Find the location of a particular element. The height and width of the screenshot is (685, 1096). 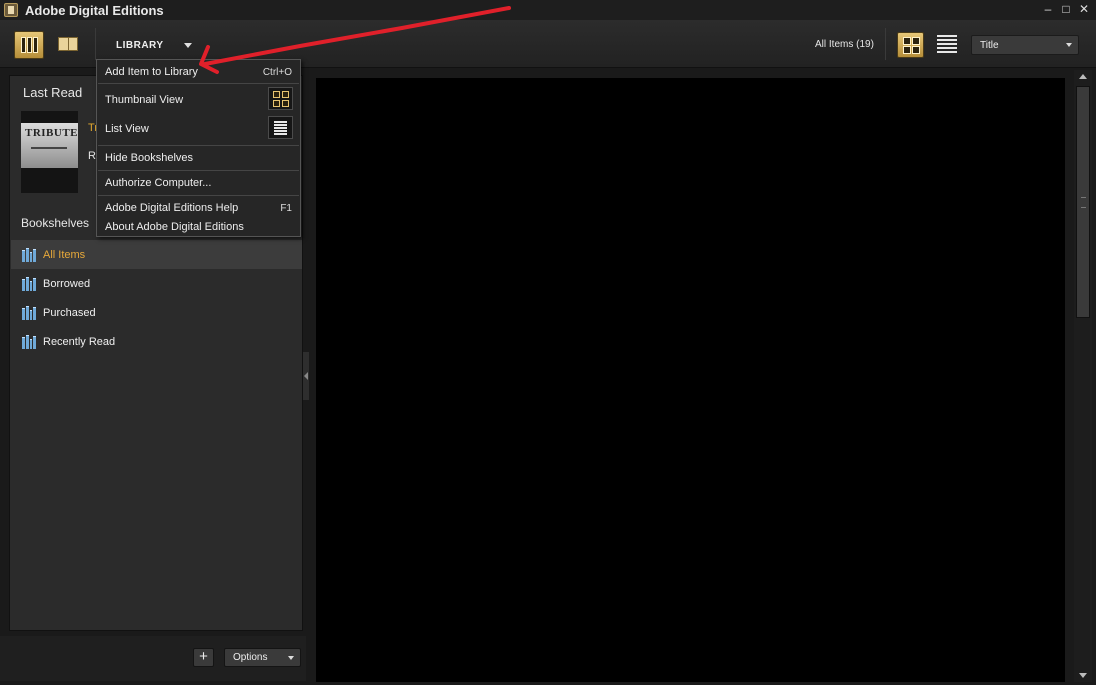

menu-item-add-item: Add Item to Library Ctrl+O is located at coordinates (198, 73).